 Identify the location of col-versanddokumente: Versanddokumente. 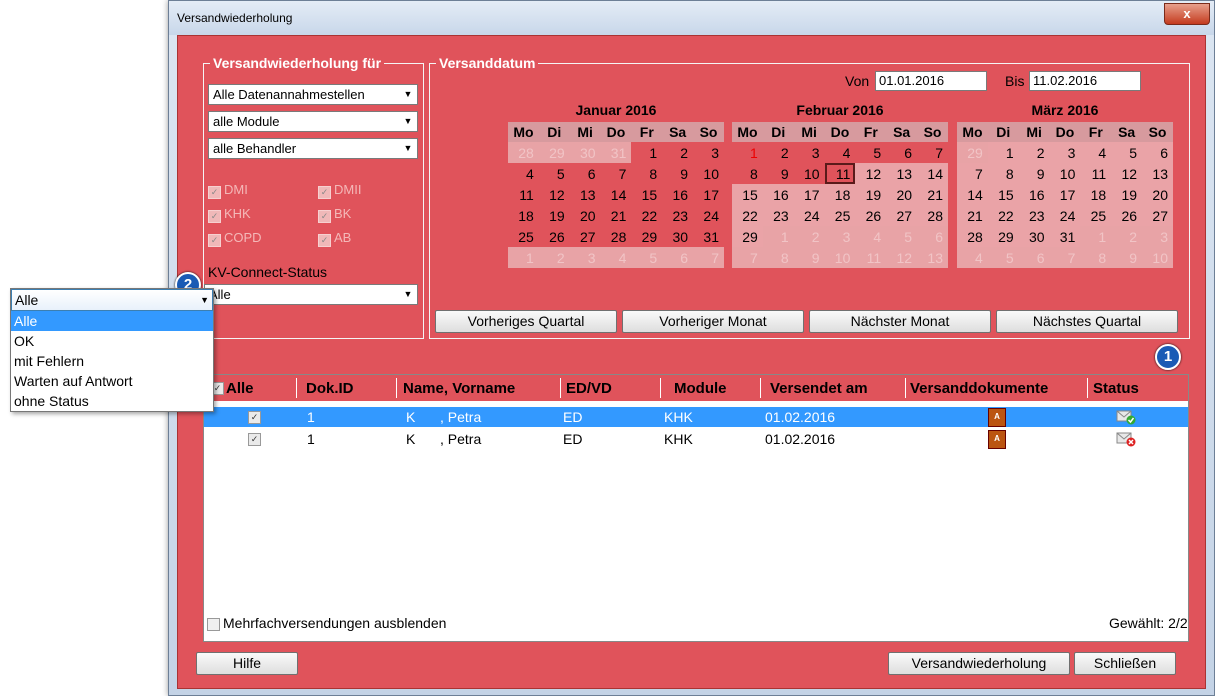
(979, 388).